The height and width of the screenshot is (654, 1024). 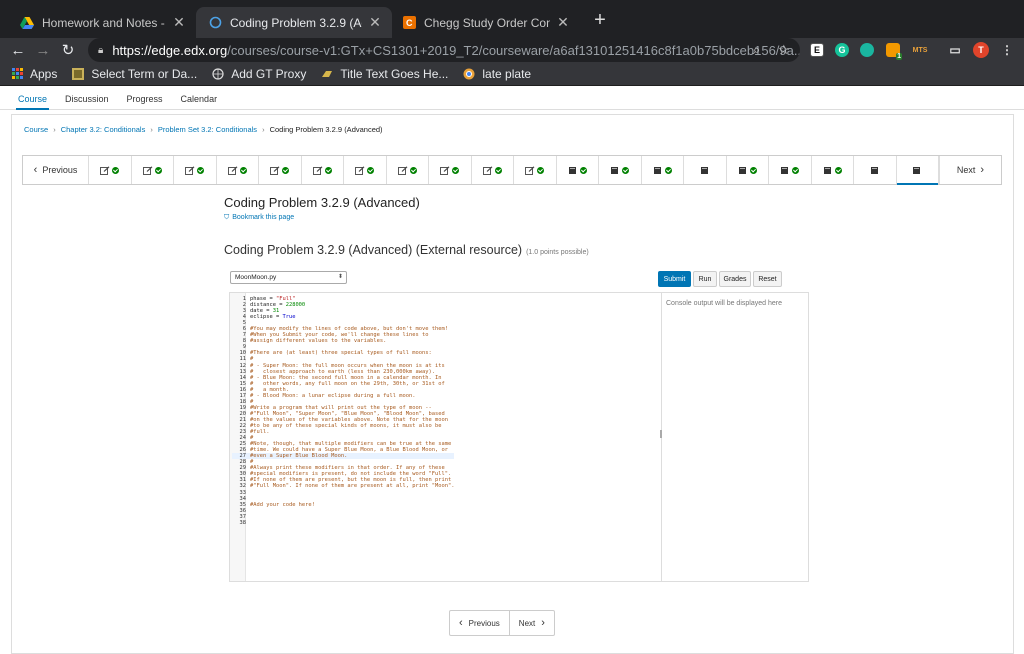 What do you see at coordinates (894, 51) in the screenshot?
I see `extension-orange-icon: 1` at bounding box center [894, 51].